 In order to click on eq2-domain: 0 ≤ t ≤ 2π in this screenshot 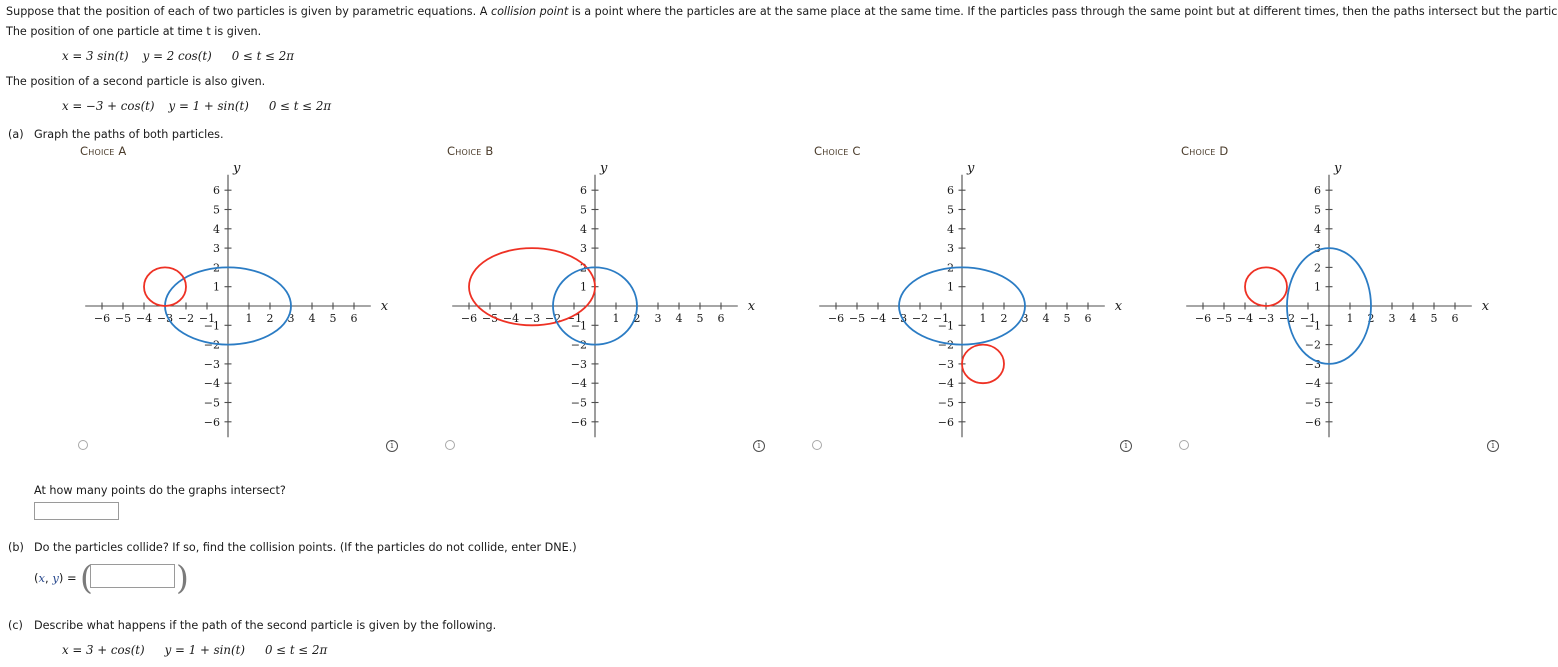, I will do `click(300, 106)`.